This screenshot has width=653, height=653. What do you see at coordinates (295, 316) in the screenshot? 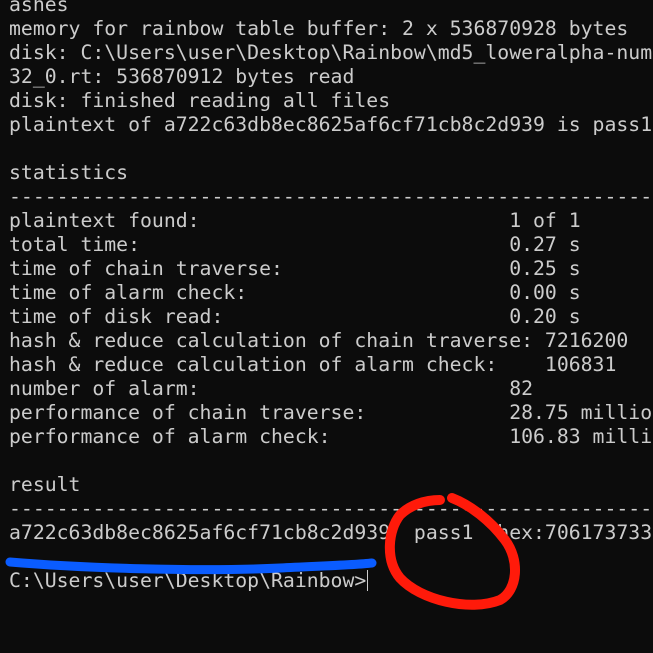
I see `stat-row: time of disk read: 0.20 s` at bounding box center [295, 316].